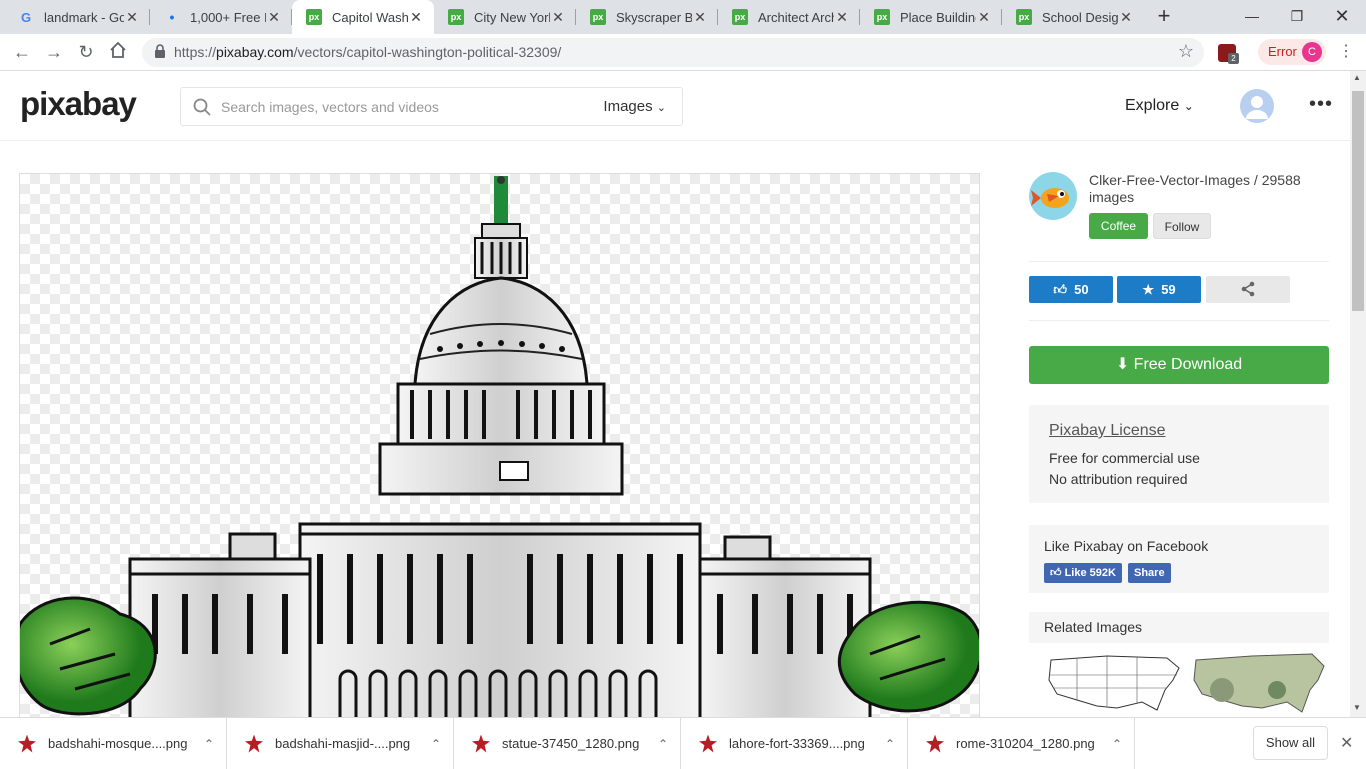 Image resolution: width=1366 pixels, height=769 pixels. What do you see at coordinates (1164, 17) in the screenshot?
I see `new-tab-button: +` at bounding box center [1164, 17].